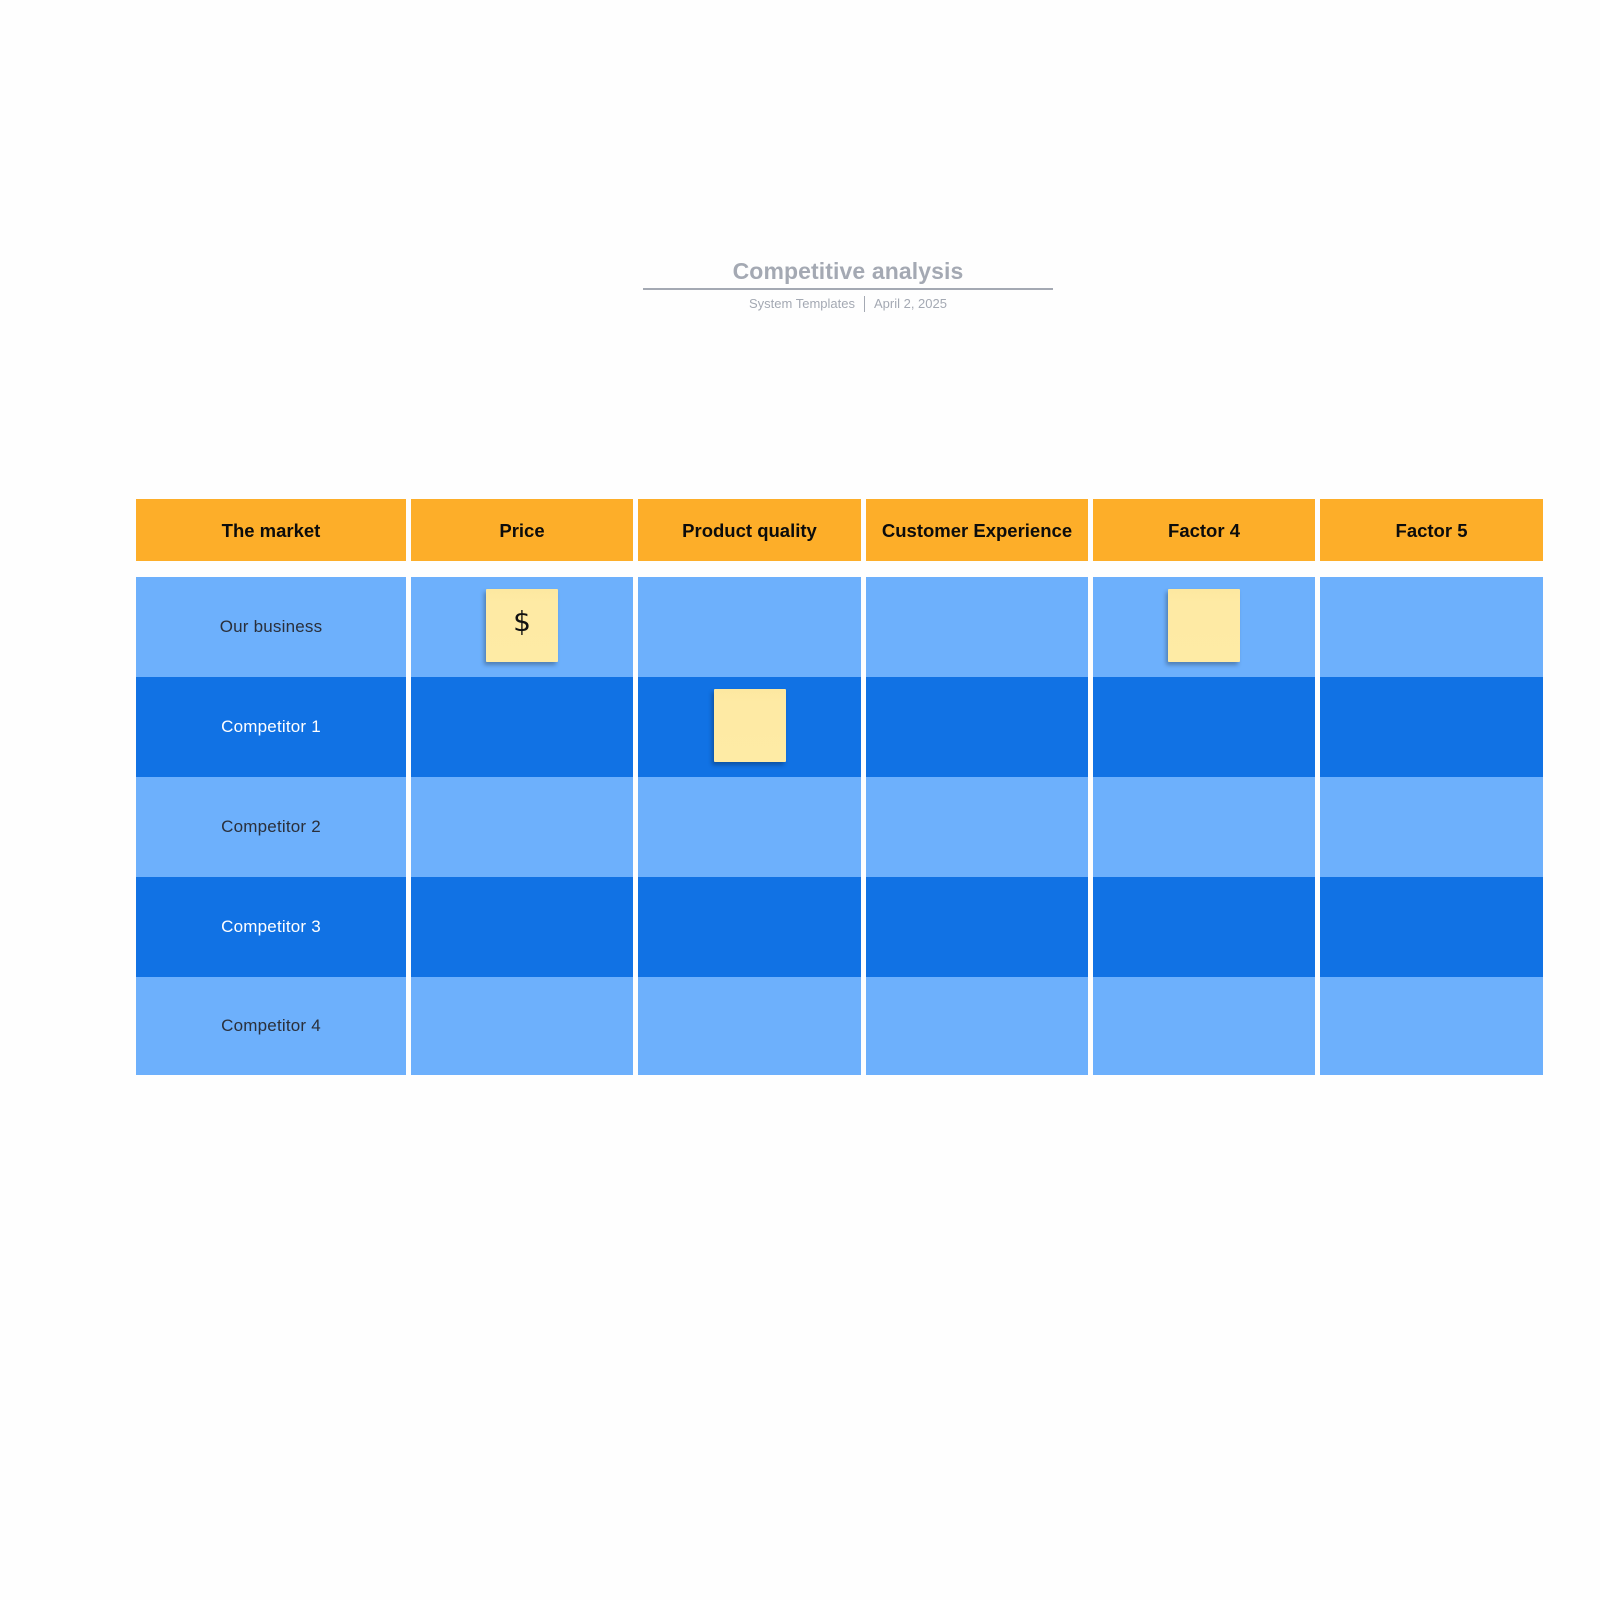  What do you see at coordinates (1204, 530) in the screenshot?
I see `header-factor-4: Factor 4` at bounding box center [1204, 530].